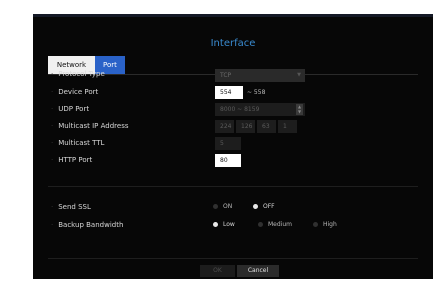 The width and height of the screenshot is (438, 297). I want to click on send-ssl-off-radio: OFF, so click(264, 206).